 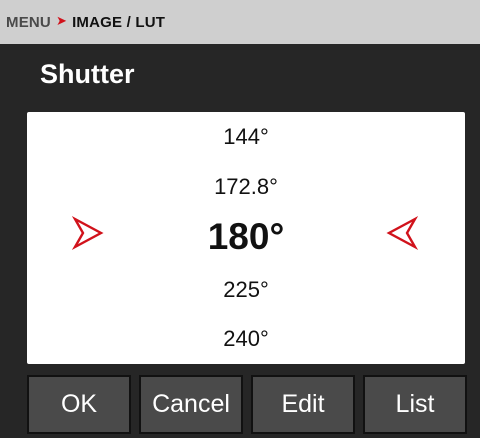 I want to click on button-bar: OK Cancel Edit List, so click(x=247, y=406).